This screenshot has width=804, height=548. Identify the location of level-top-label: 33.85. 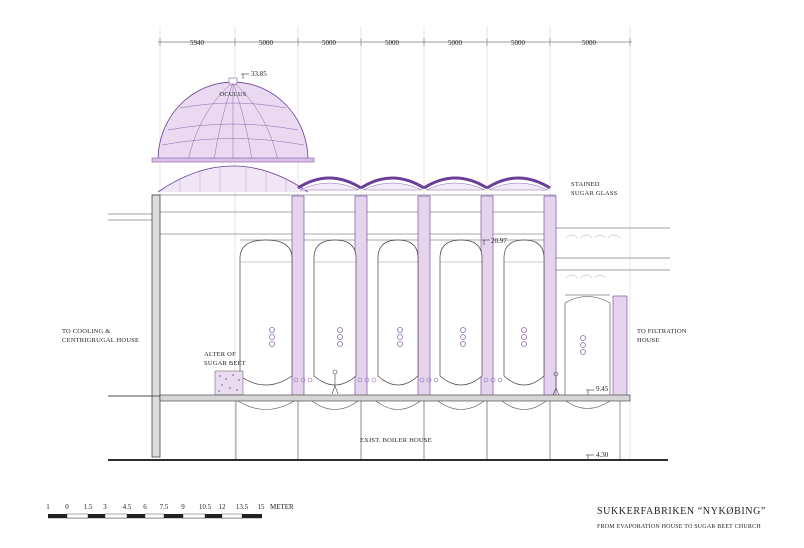
(259, 74).